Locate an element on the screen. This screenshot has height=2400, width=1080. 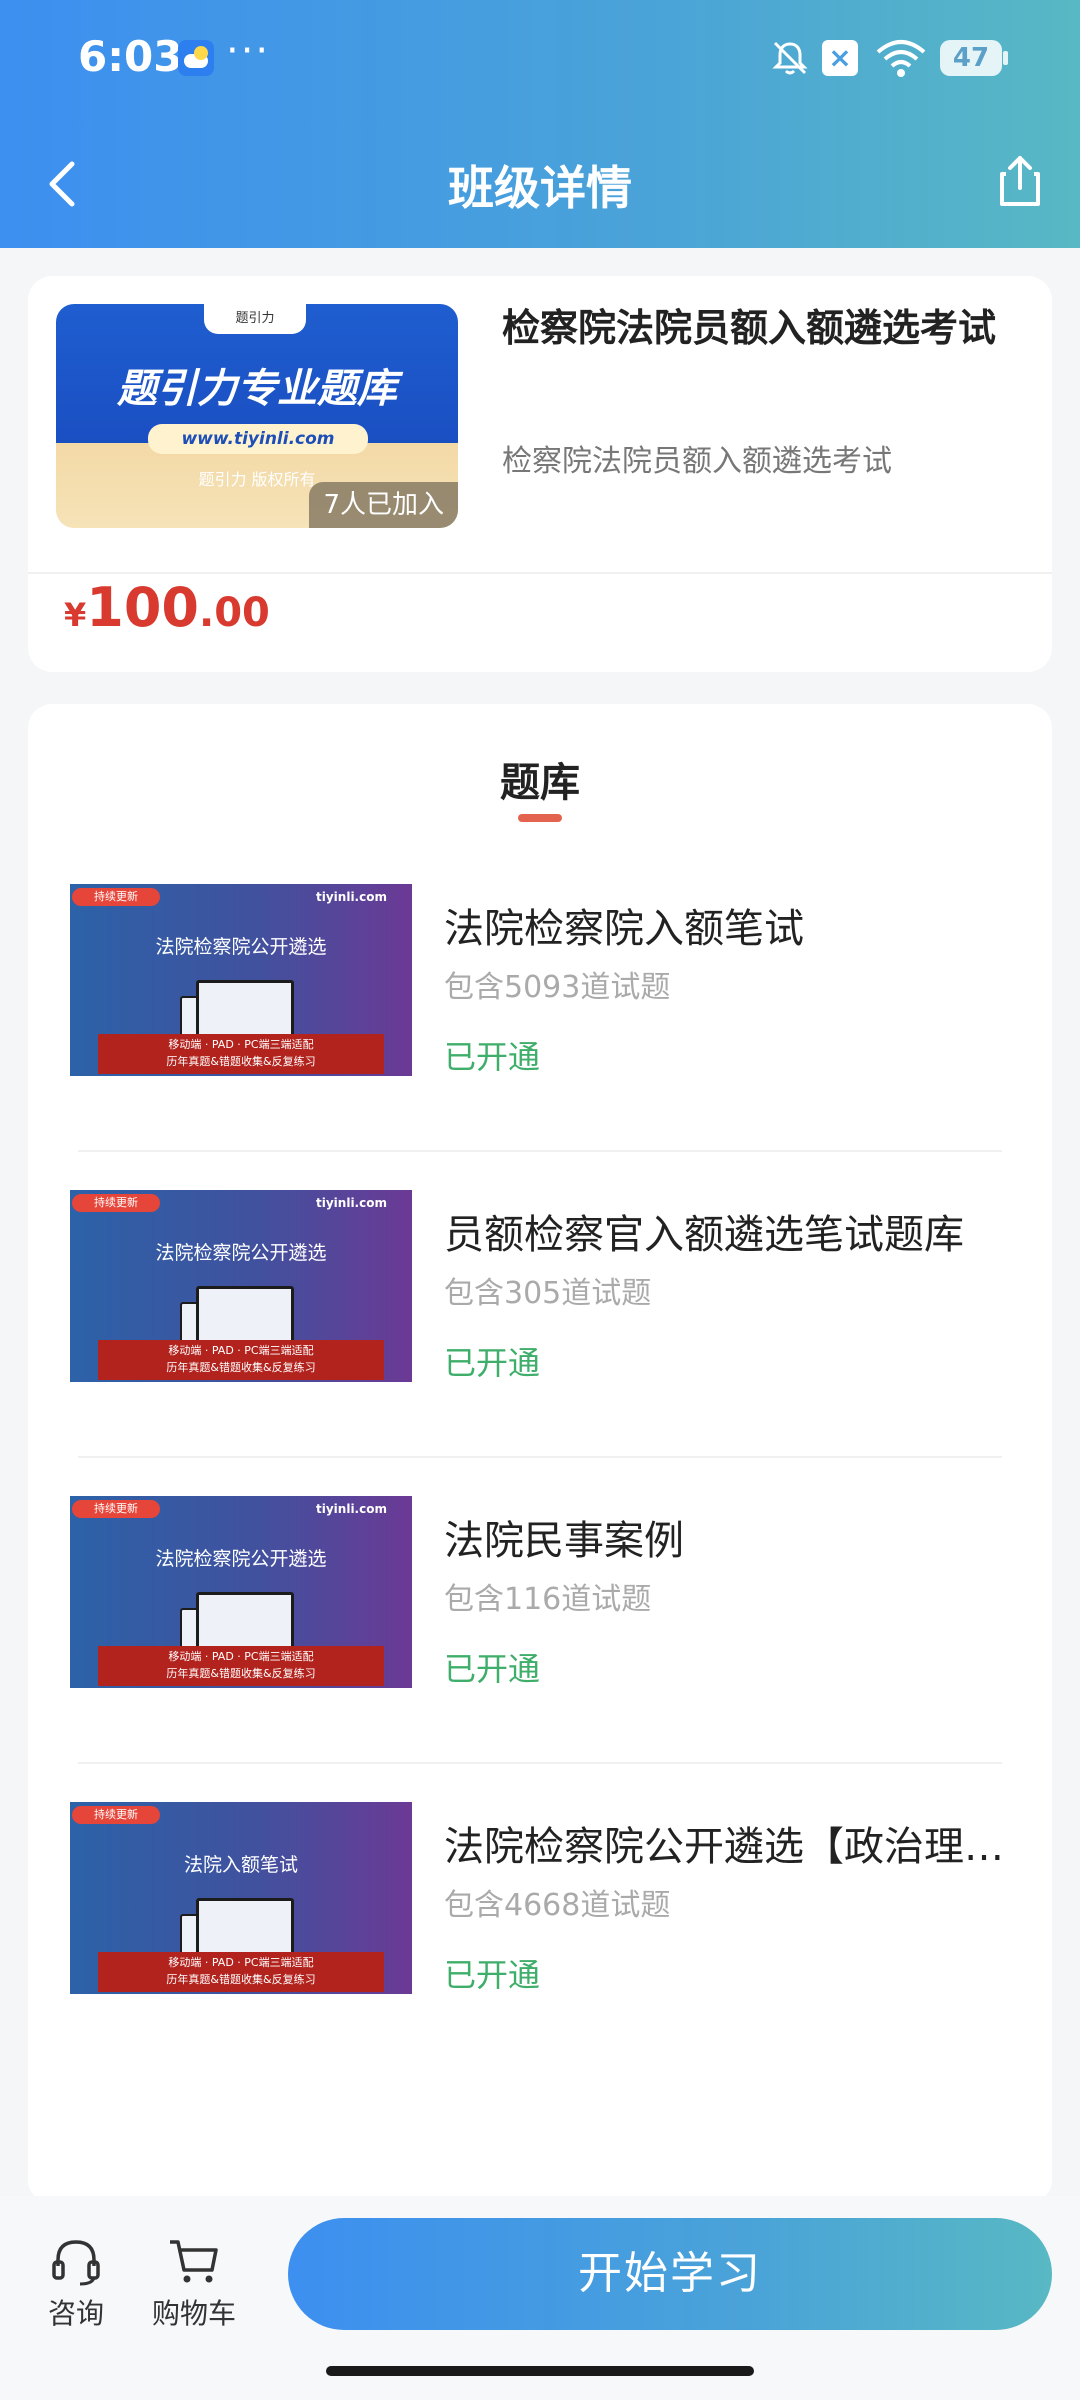
start-learning-button: 开始学习 is located at coordinates (670, 2274).